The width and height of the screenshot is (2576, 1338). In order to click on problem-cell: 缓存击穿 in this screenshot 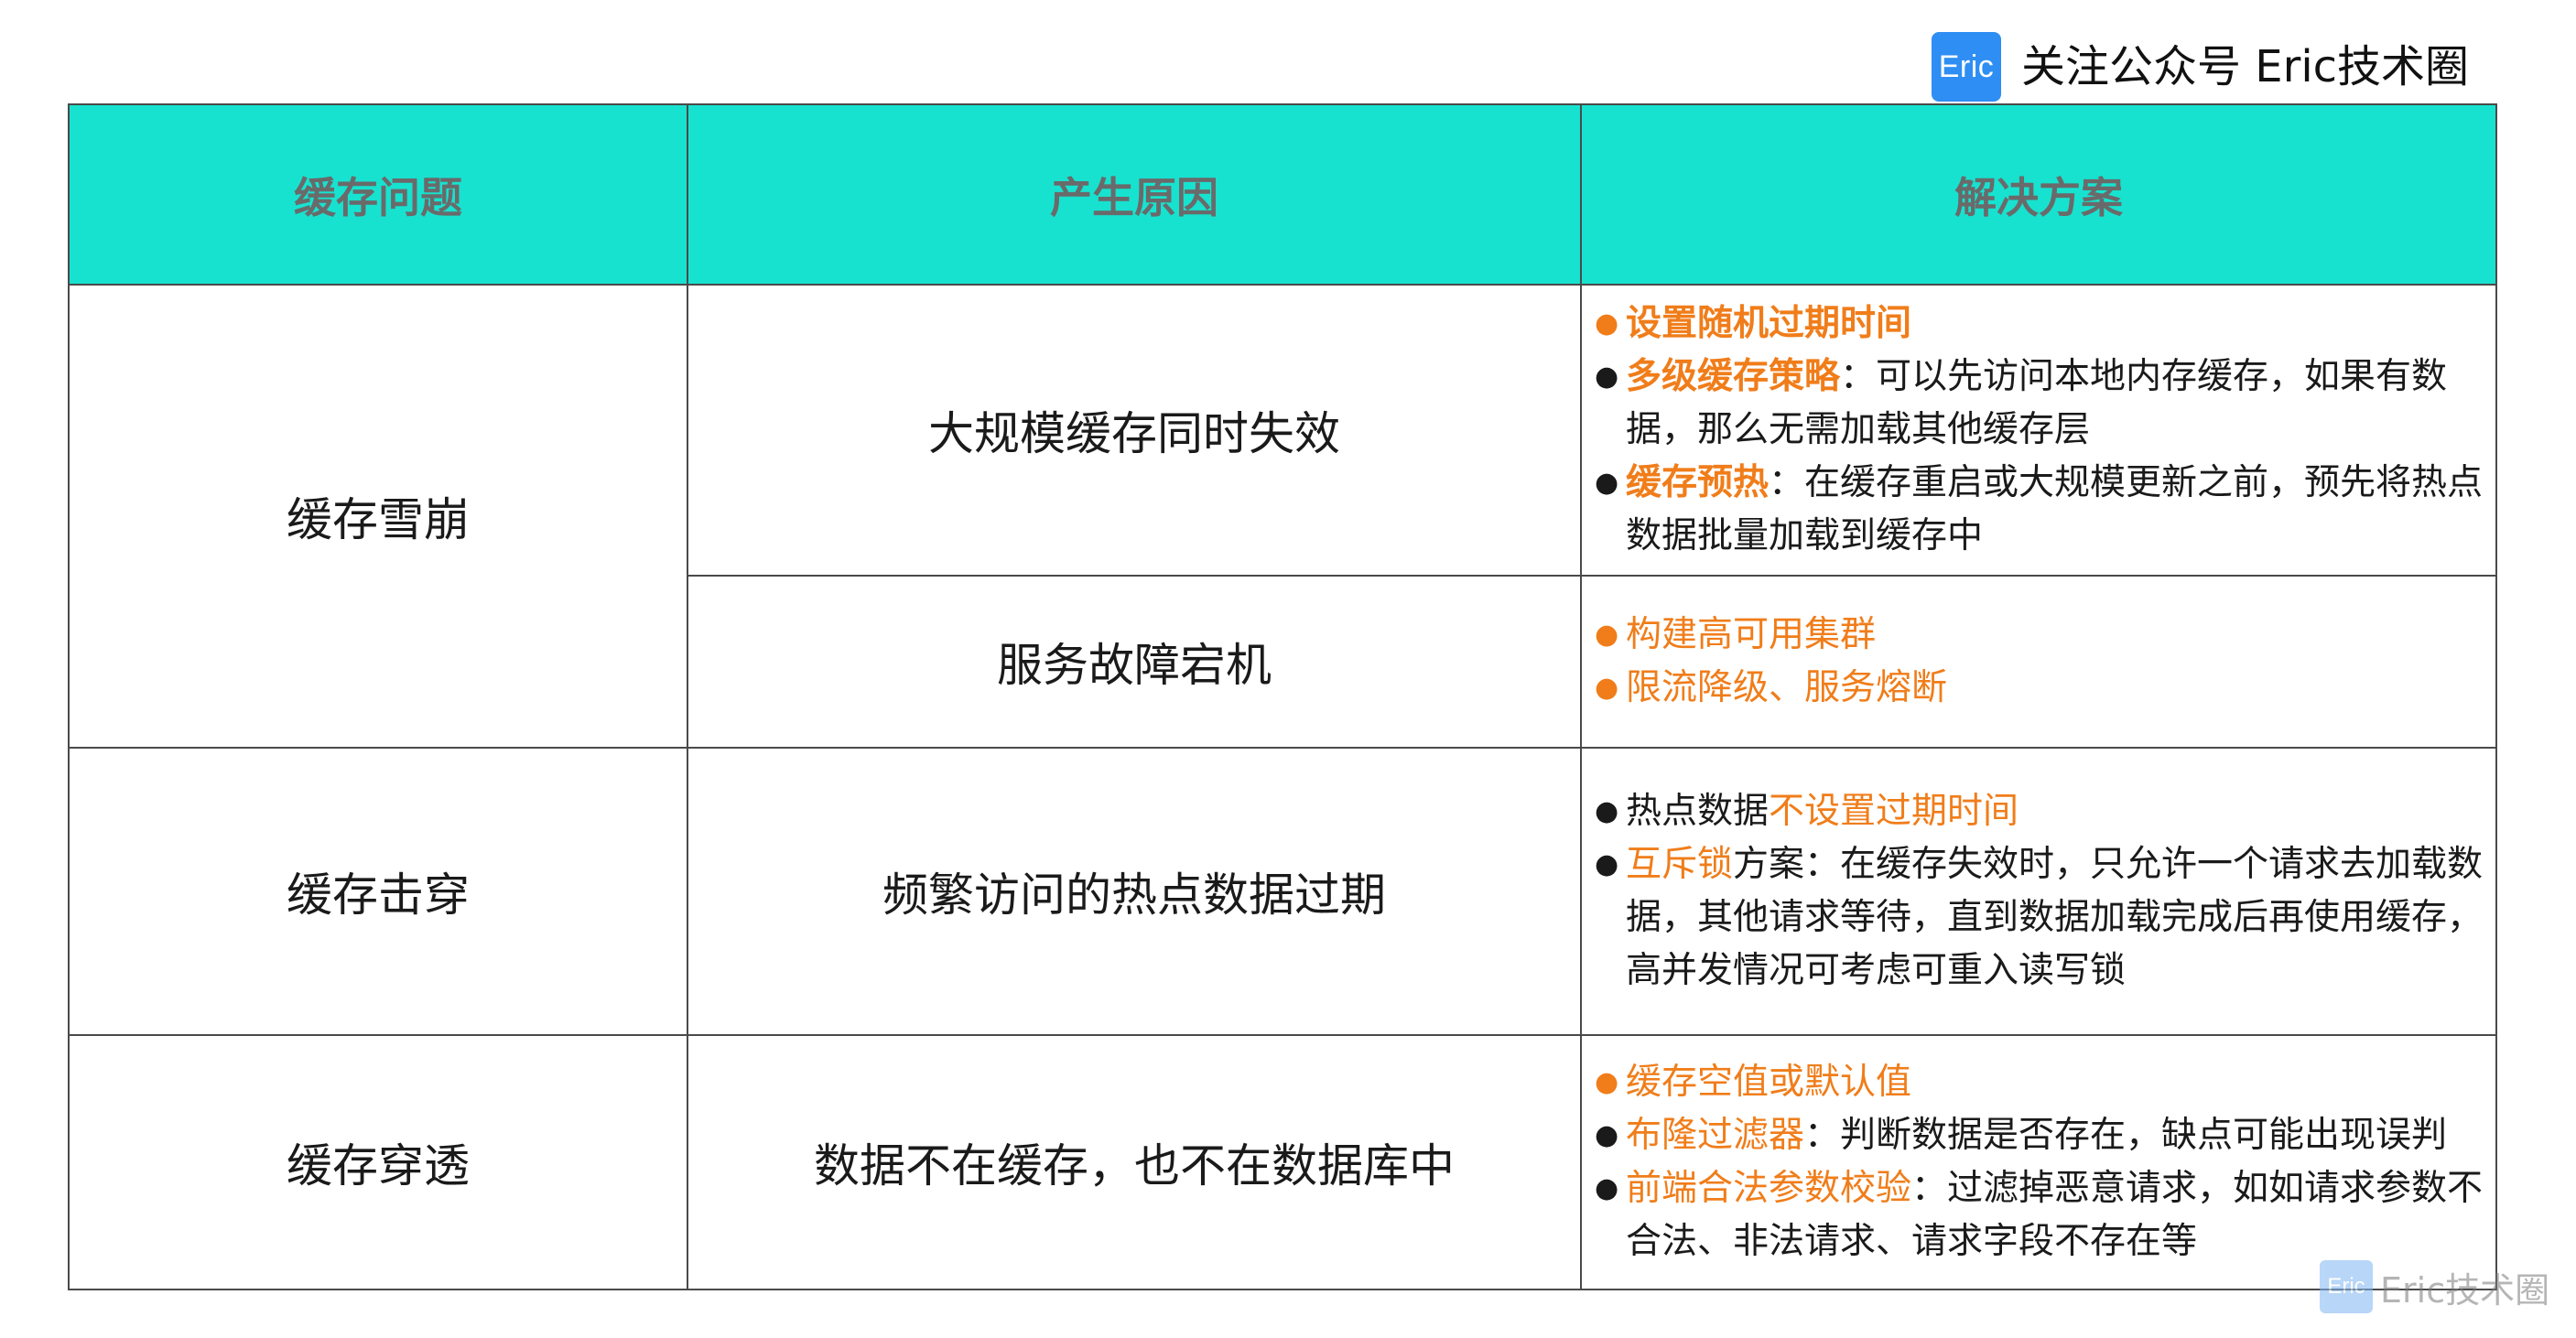, I will do `click(378, 891)`.